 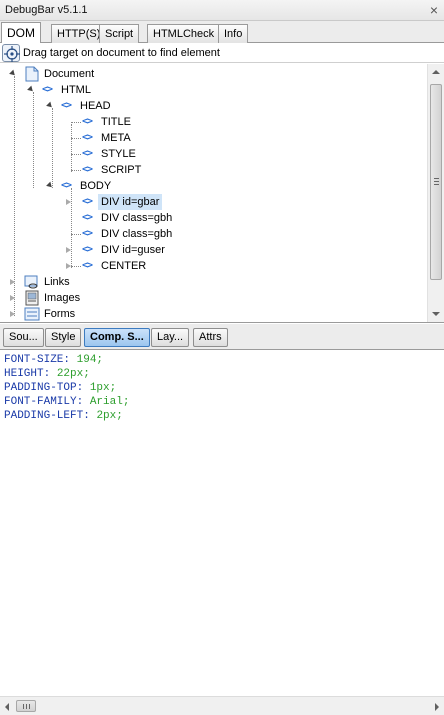 What do you see at coordinates (76, 90) in the screenshot?
I see `tree-label: HTML` at bounding box center [76, 90].